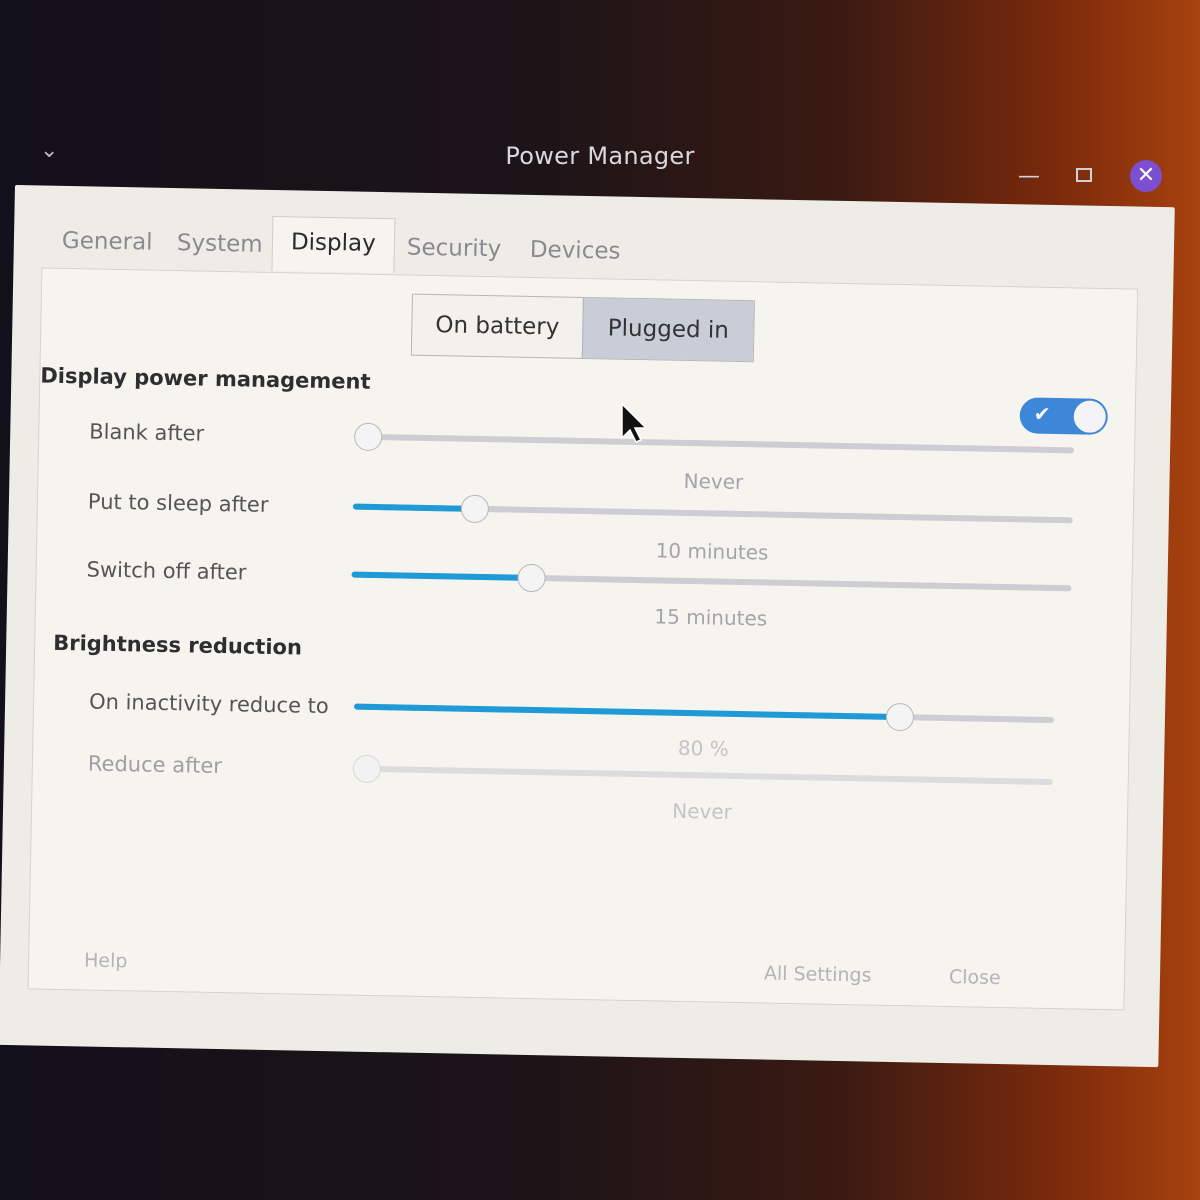 The width and height of the screenshot is (1200, 1200). What do you see at coordinates (711, 582) in the screenshot?
I see `switch-off-after-slider` at bounding box center [711, 582].